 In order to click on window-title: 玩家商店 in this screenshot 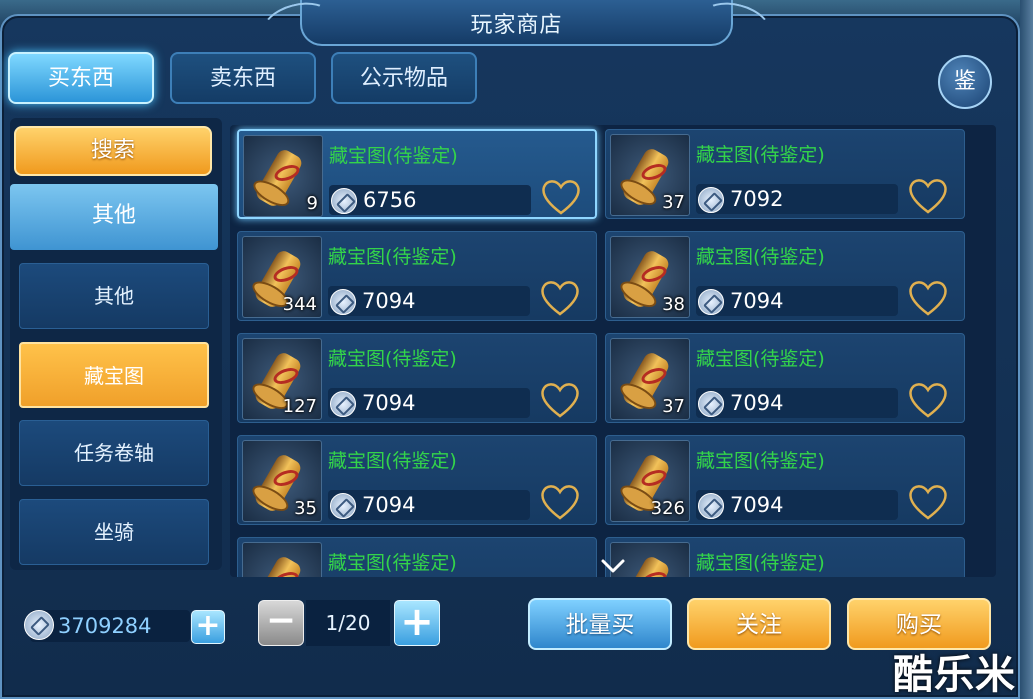, I will do `click(516, 25)`.